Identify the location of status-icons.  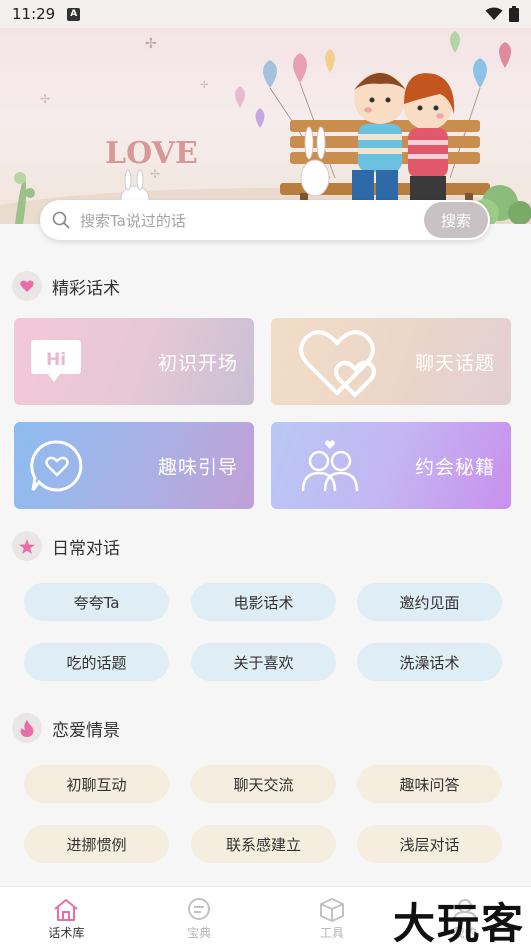
(502, 14).